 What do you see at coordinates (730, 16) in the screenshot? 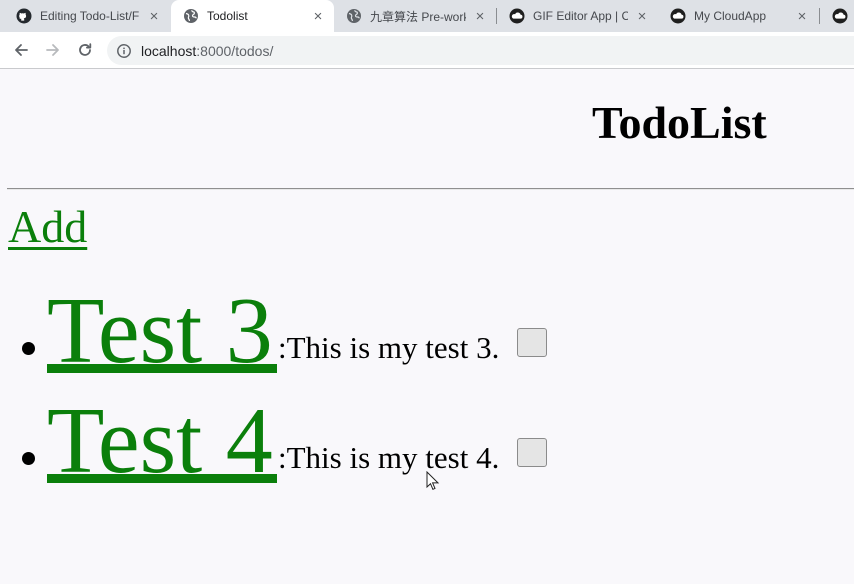
I see `tab-title: My CloudApp` at bounding box center [730, 16].